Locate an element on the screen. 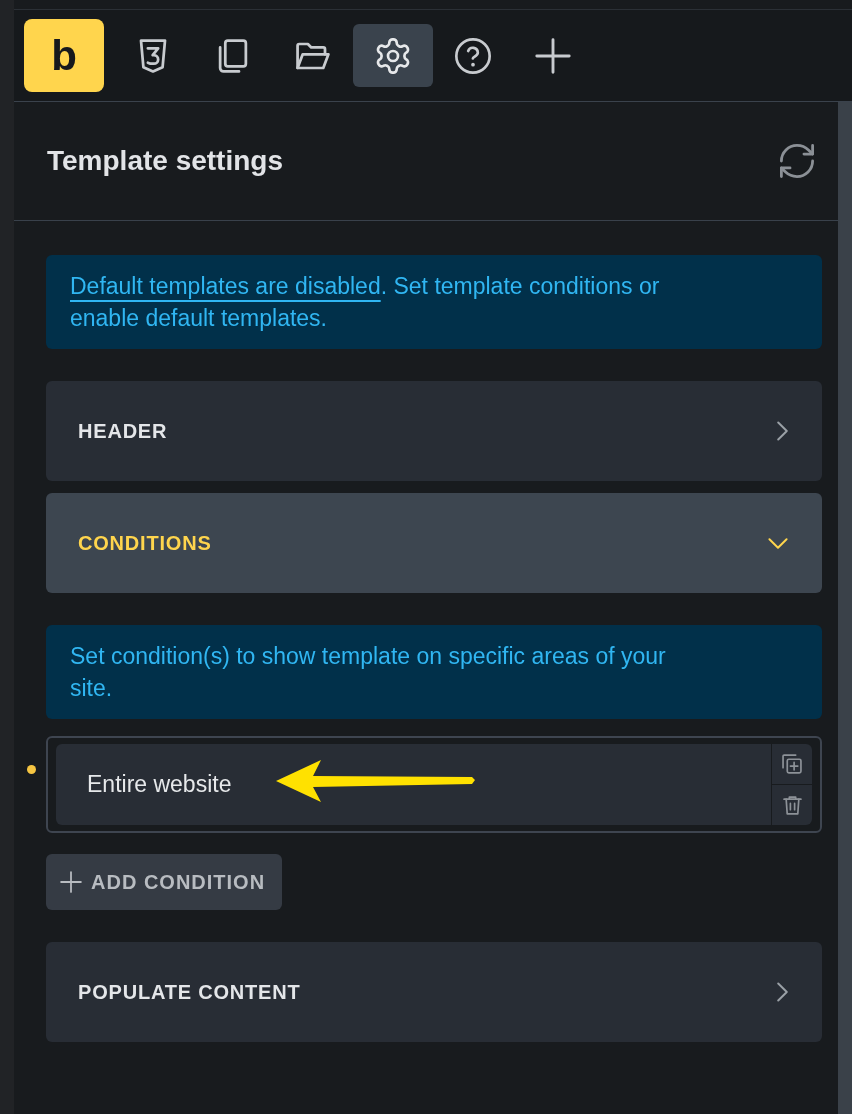  logo: b is located at coordinates (64, 55).